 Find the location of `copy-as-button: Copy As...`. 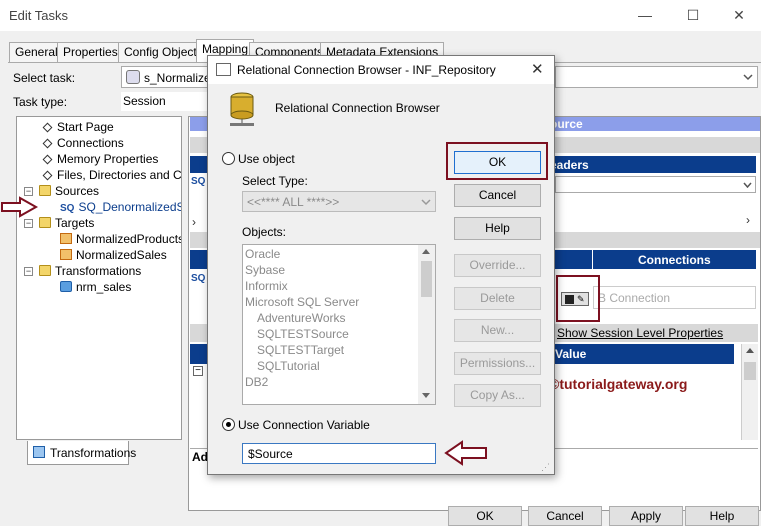

copy-as-button: Copy As... is located at coordinates (497, 395).